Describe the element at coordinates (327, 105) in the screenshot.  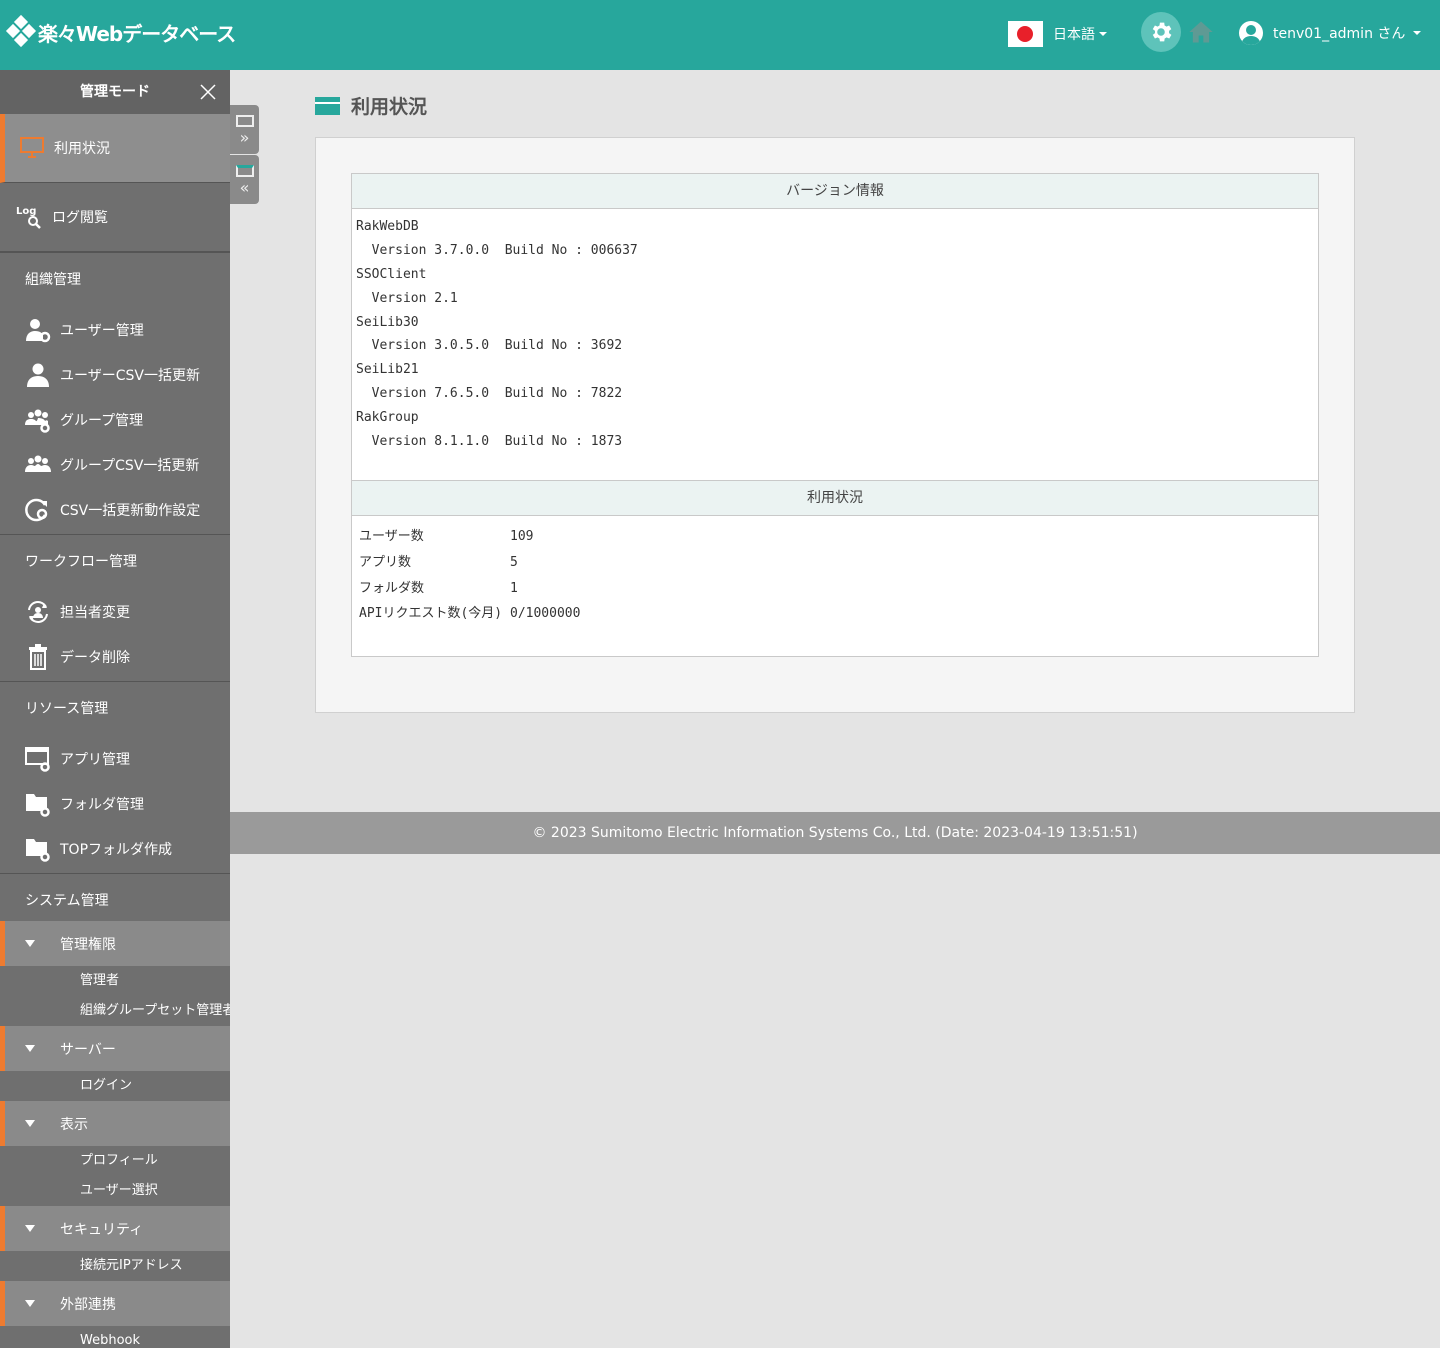
I see `window-icon` at that location.